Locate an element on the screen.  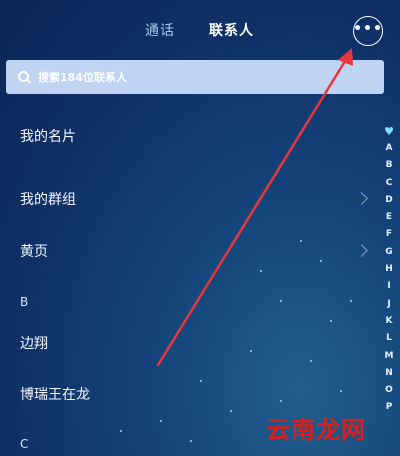
watermark-text: 云南龙网 is located at coordinates (316, 430).